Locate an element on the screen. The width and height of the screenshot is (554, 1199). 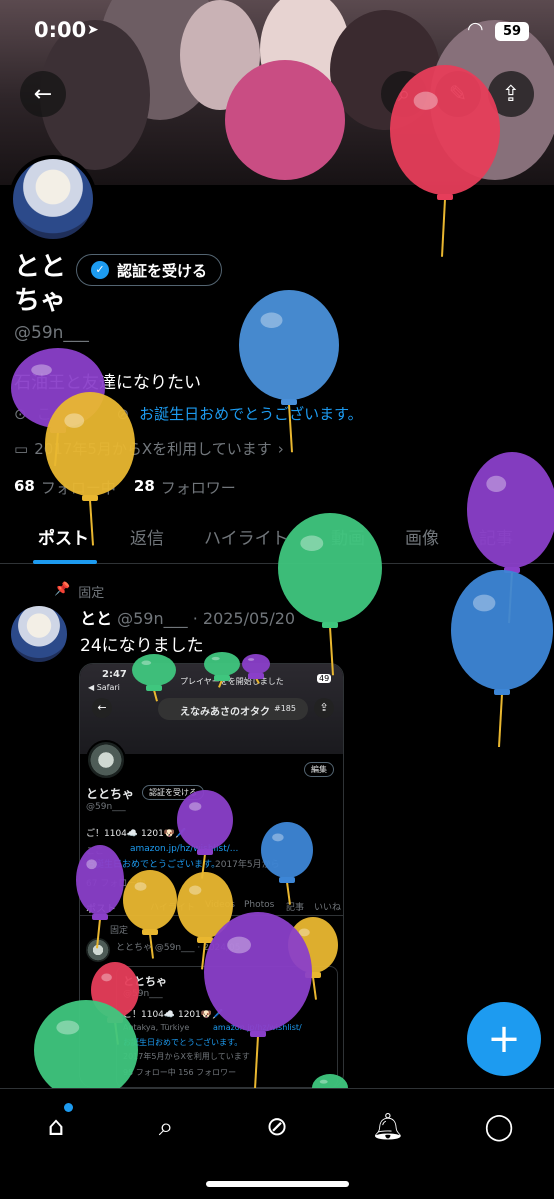
profile-meta-row: ⊙ ここ ⊘ お誕生日おめでとうございます。 is located at coordinates (188, 413).